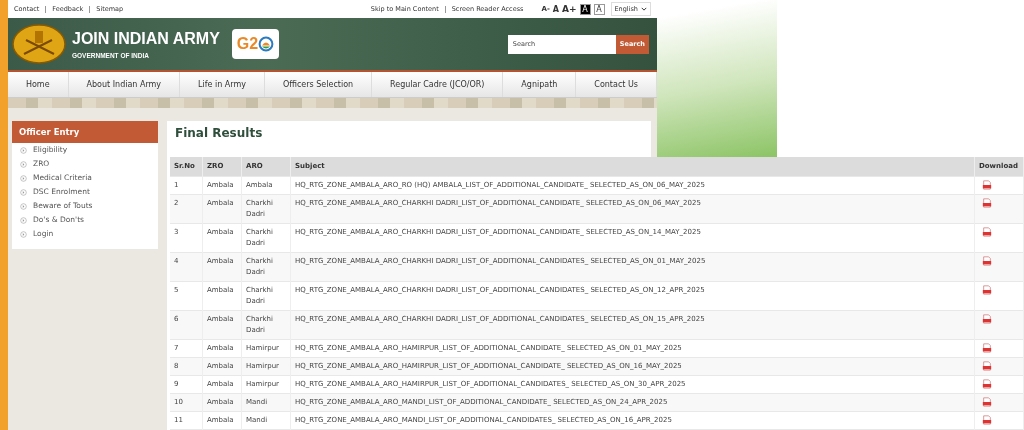 Image resolution: width=1024 pixels, height=430 pixels. What do you see at coordinates (540, 84) in the screenshot?
I see `nav-item: Agnipath` at bounding box center [540, 84].